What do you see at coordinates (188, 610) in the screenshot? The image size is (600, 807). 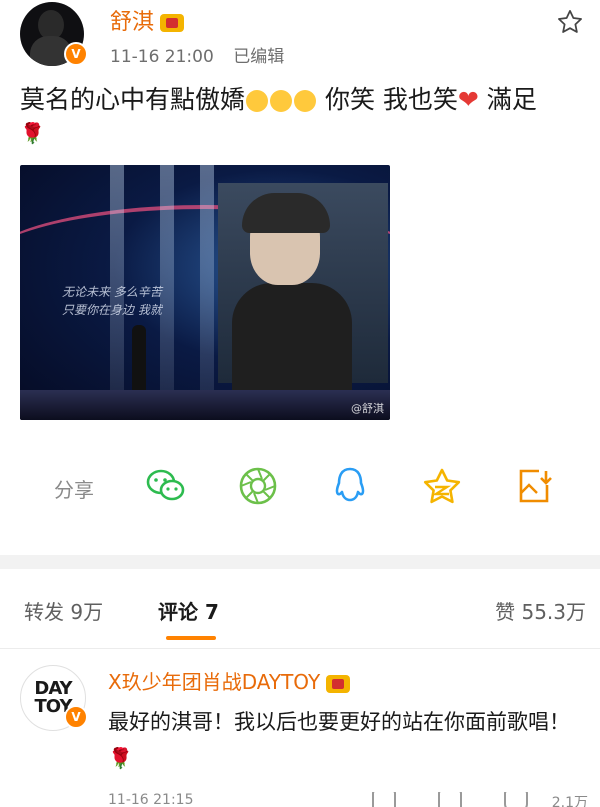 I see `tab-comments: 评论 7` at bounding box center [188, 610].